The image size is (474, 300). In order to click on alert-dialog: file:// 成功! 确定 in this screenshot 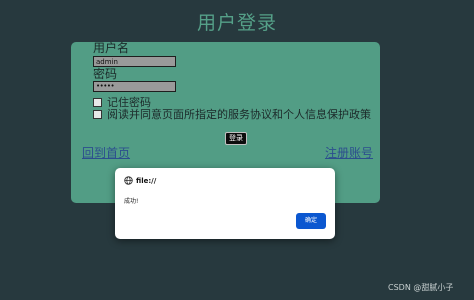, I will do `click(225, 203)`.